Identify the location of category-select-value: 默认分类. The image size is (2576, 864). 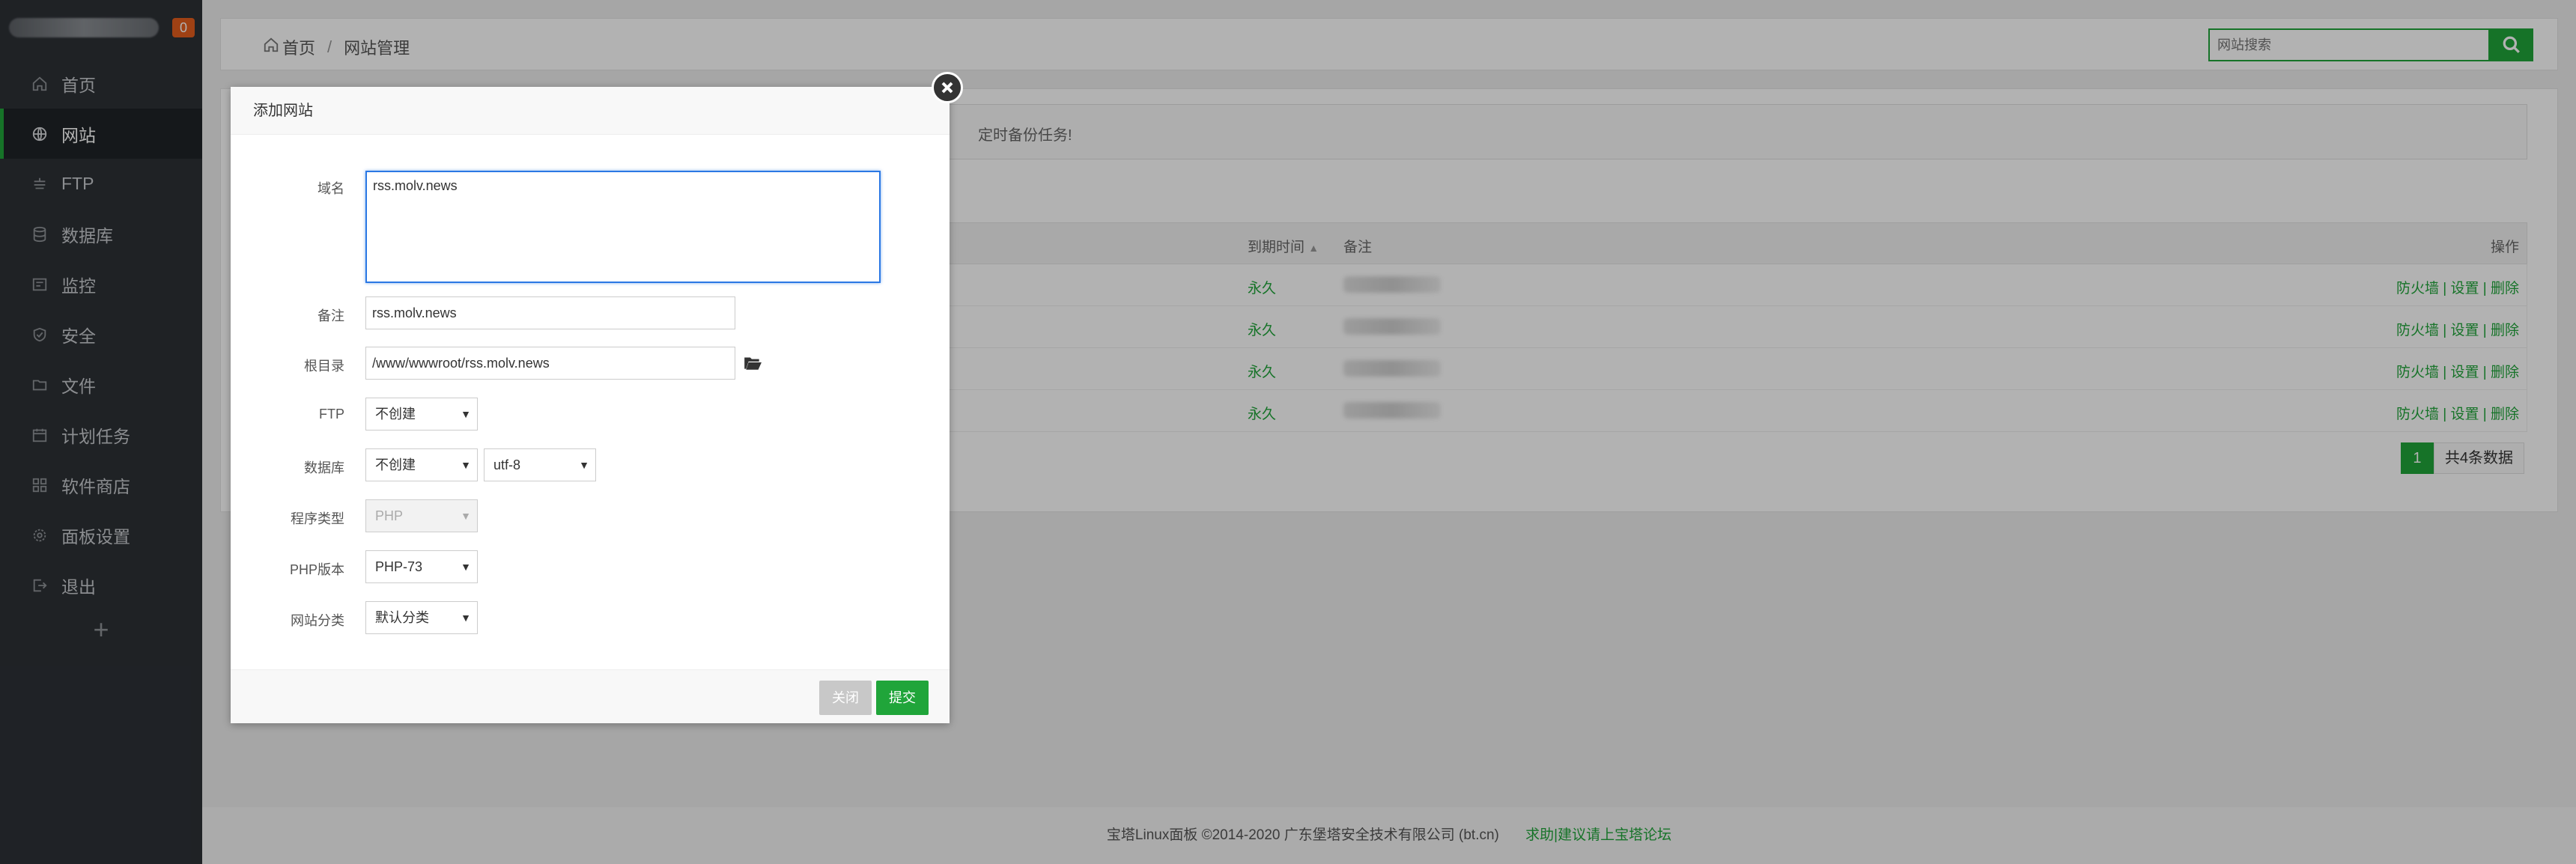
(402, 617).